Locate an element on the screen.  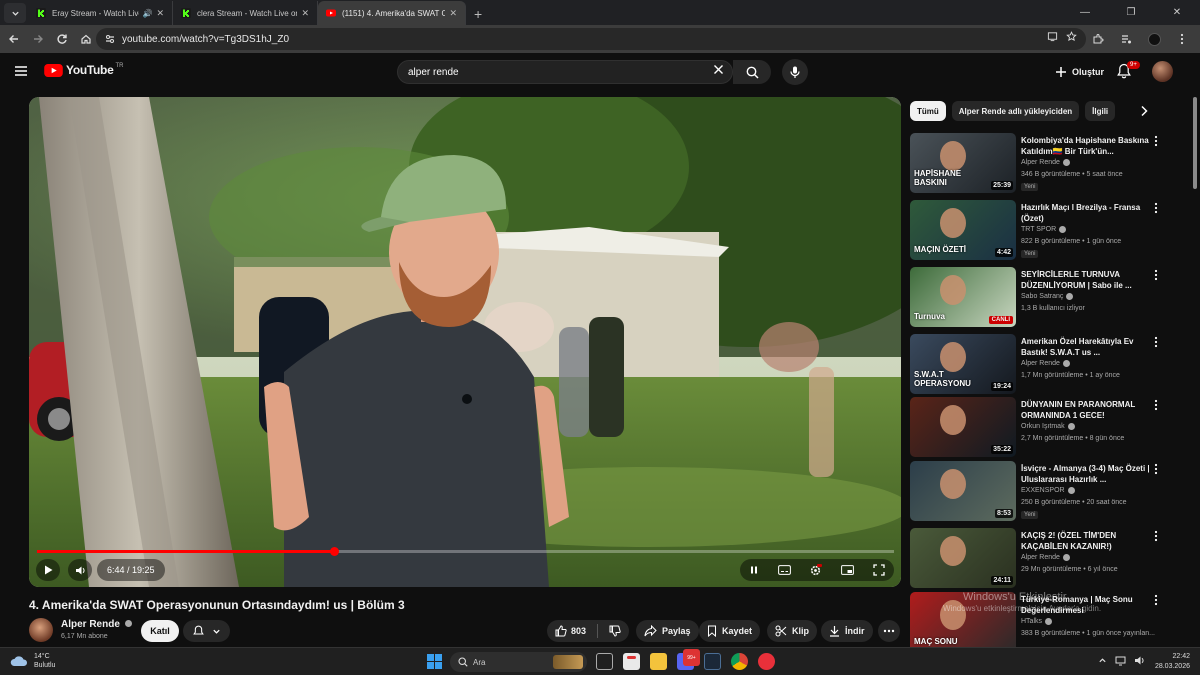
settings-gear-icon is located at coordinates (816, 570).